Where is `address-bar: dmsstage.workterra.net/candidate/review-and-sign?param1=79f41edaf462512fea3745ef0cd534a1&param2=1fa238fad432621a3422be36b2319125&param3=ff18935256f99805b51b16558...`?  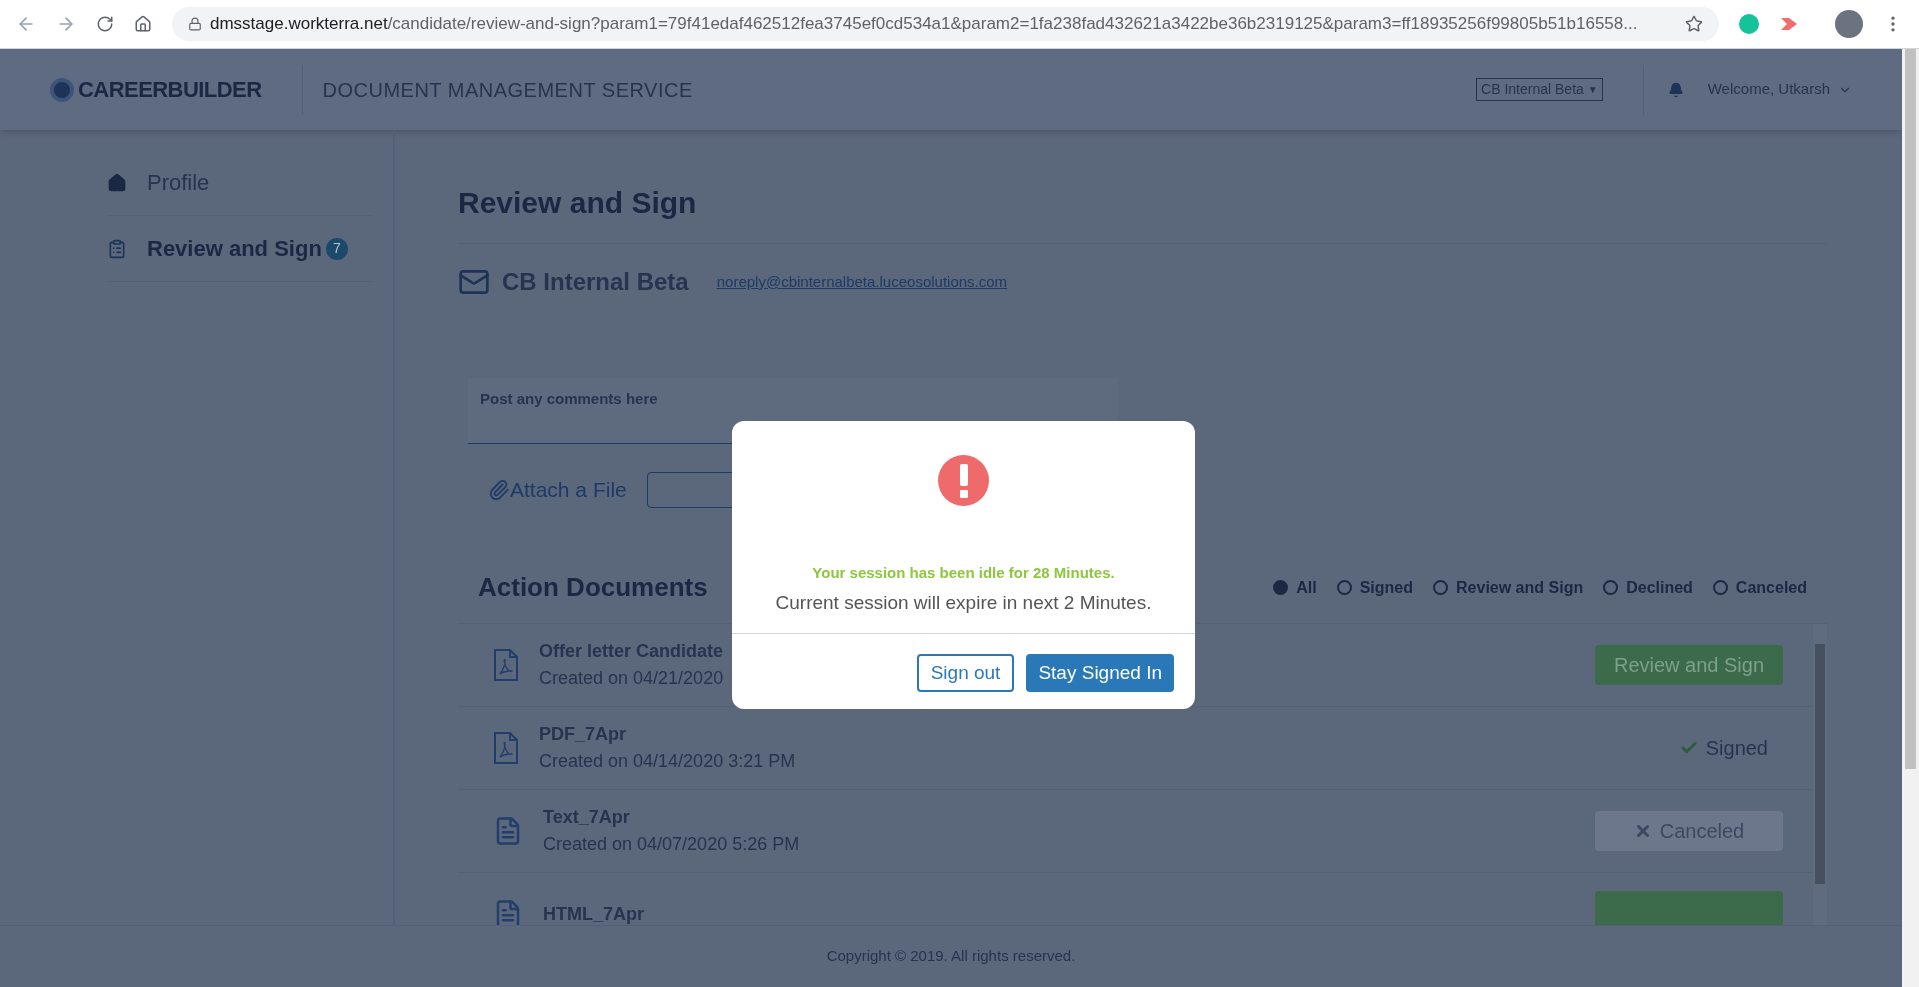
address-bar: dmsstage.workterra.net/candidate/review-and-sign?param1=79f41edaf462512fea3745ef0cd534a1&param2=1fa238fad432621a3422be36b2319125&param3=ff18935256f99805b51b16558... is located at coordinates (945, 24).